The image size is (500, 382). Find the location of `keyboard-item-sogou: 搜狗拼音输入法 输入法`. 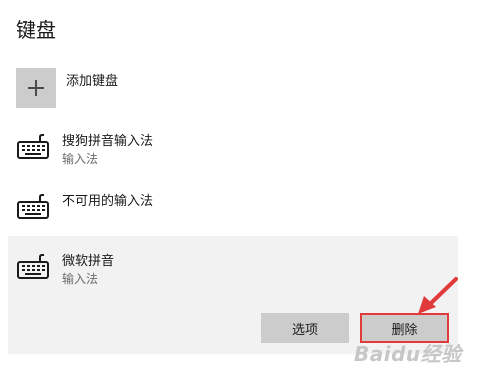

keyboard-item-sogou: 搜狗拼音输入法 输入法 is located at coordinates (166, 155).